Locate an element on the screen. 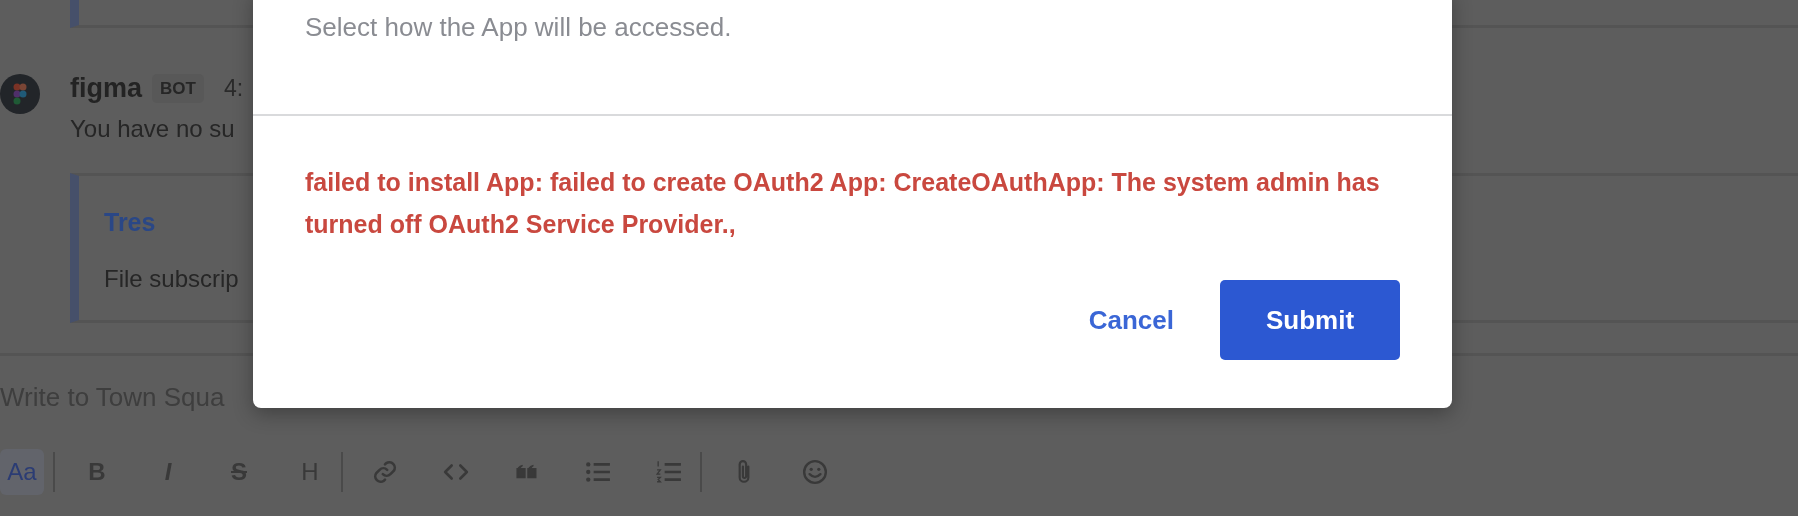 Image resolution: width=1798 pixels, height=516 pixels. author-name: figma is located at coordinates (106, 88).